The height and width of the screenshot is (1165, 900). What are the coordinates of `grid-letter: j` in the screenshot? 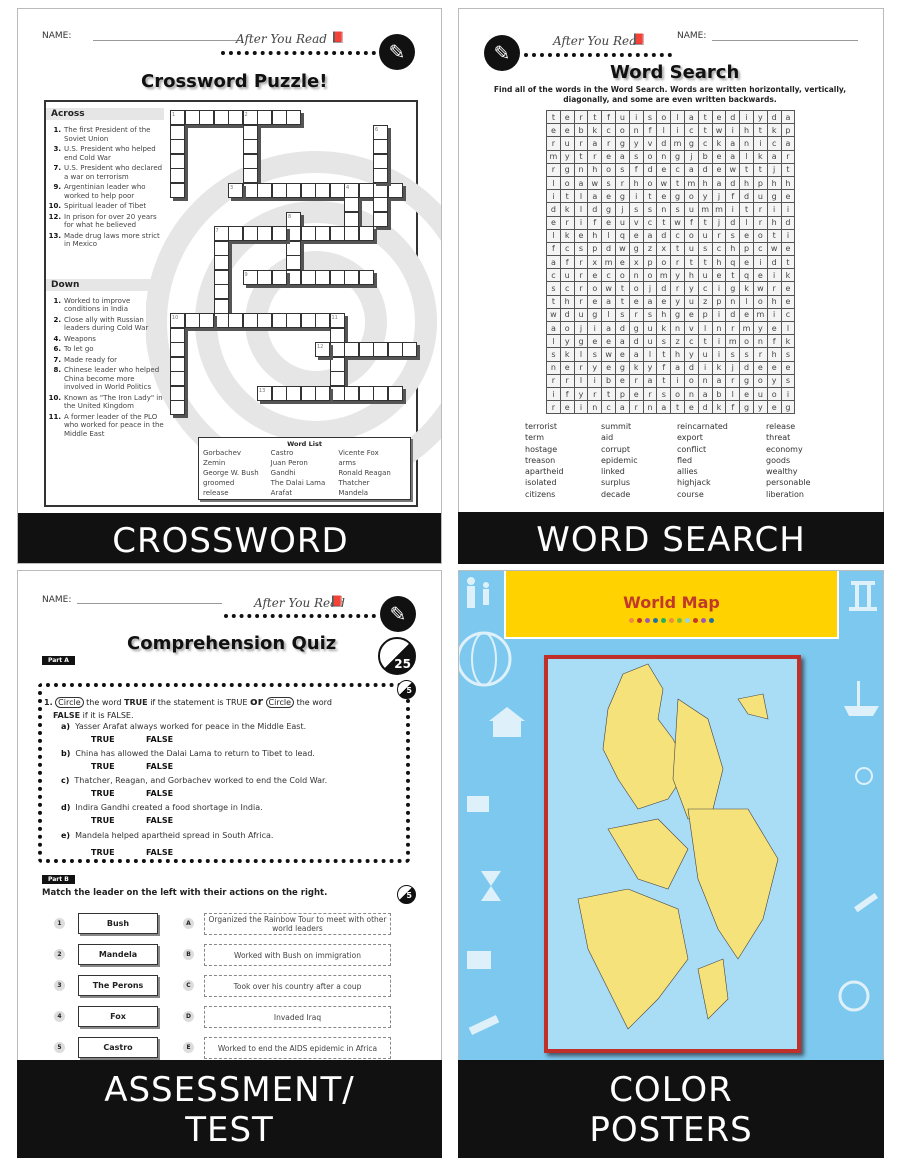 It's located at (719, 222).